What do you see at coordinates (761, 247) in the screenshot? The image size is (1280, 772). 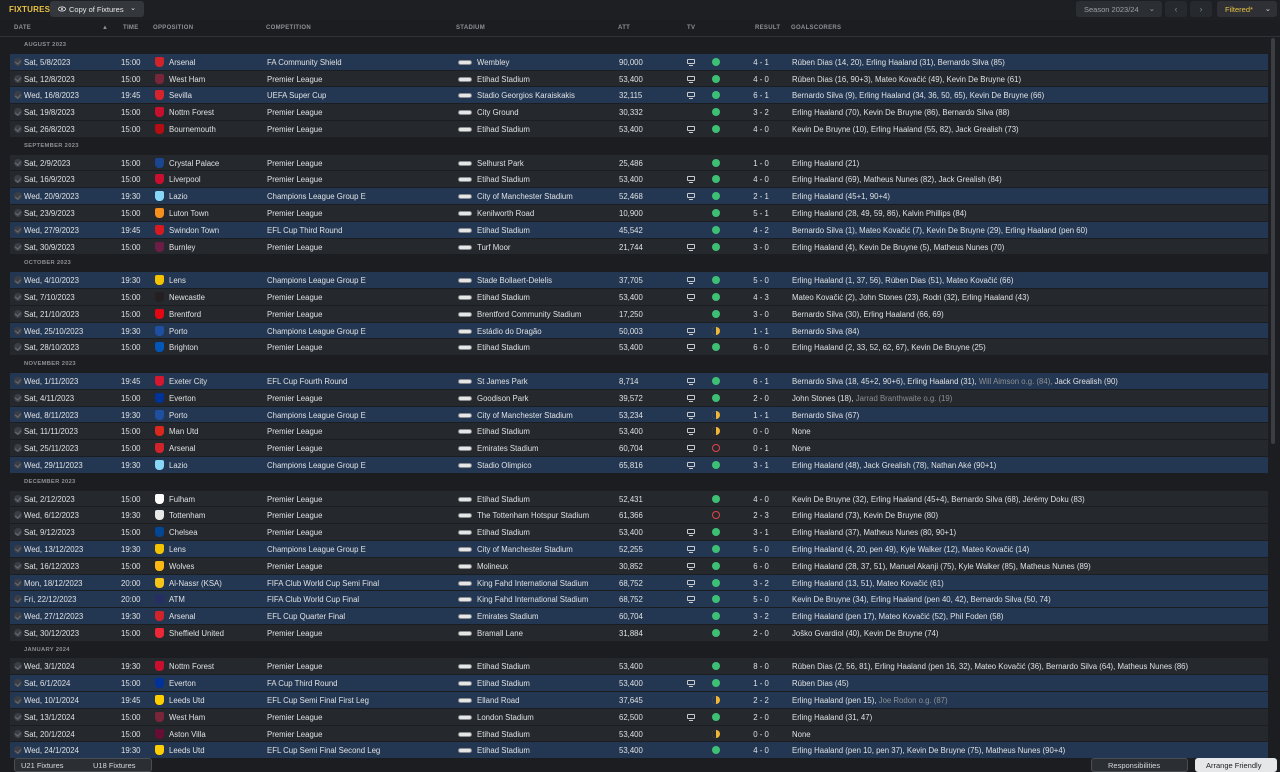 I see `match-result: 3 - 0` at bounding box center [761, 247].